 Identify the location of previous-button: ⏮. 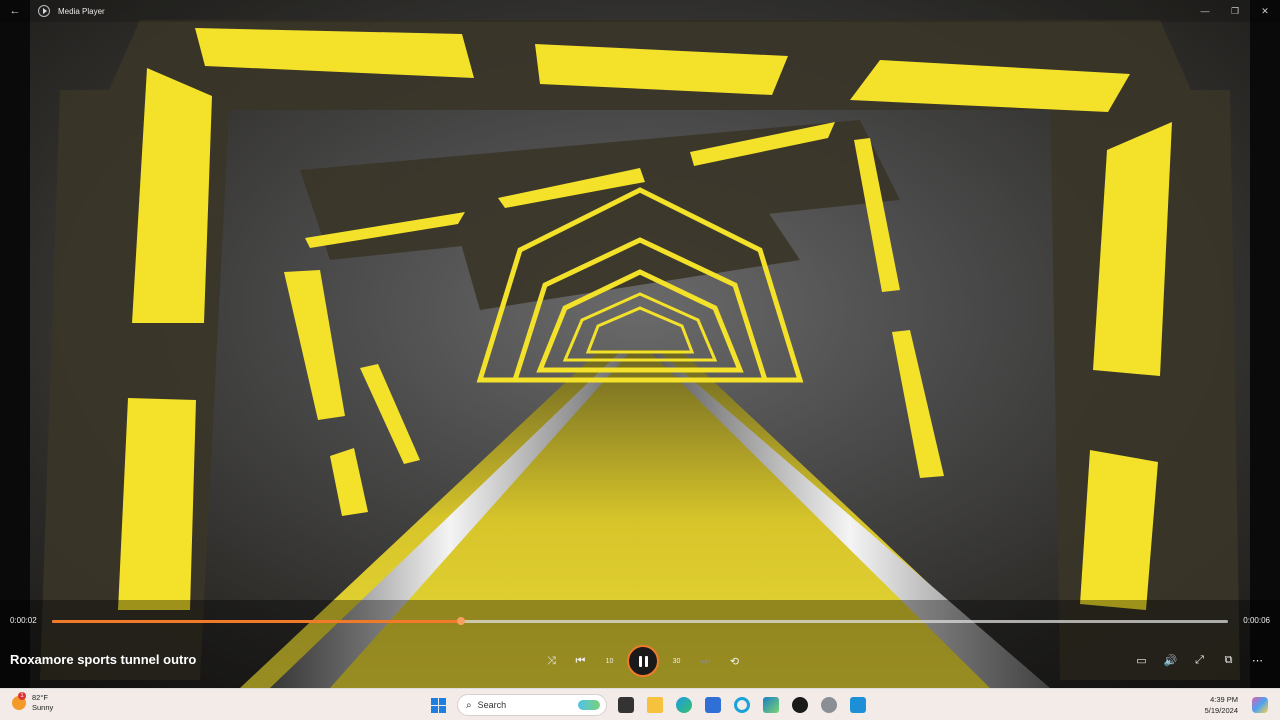
(580, 661).